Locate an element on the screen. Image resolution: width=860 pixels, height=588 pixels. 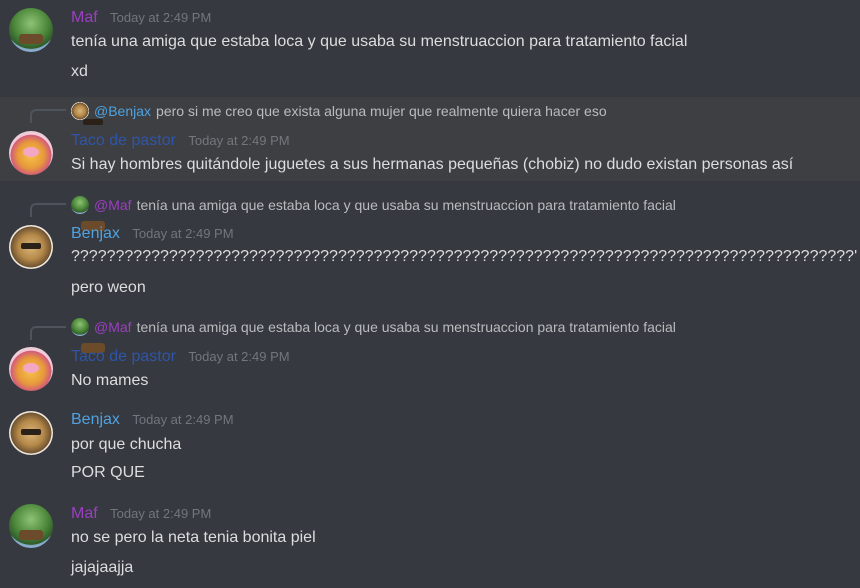
reply-mention: @Benjax is located at coordinates (122, 111).